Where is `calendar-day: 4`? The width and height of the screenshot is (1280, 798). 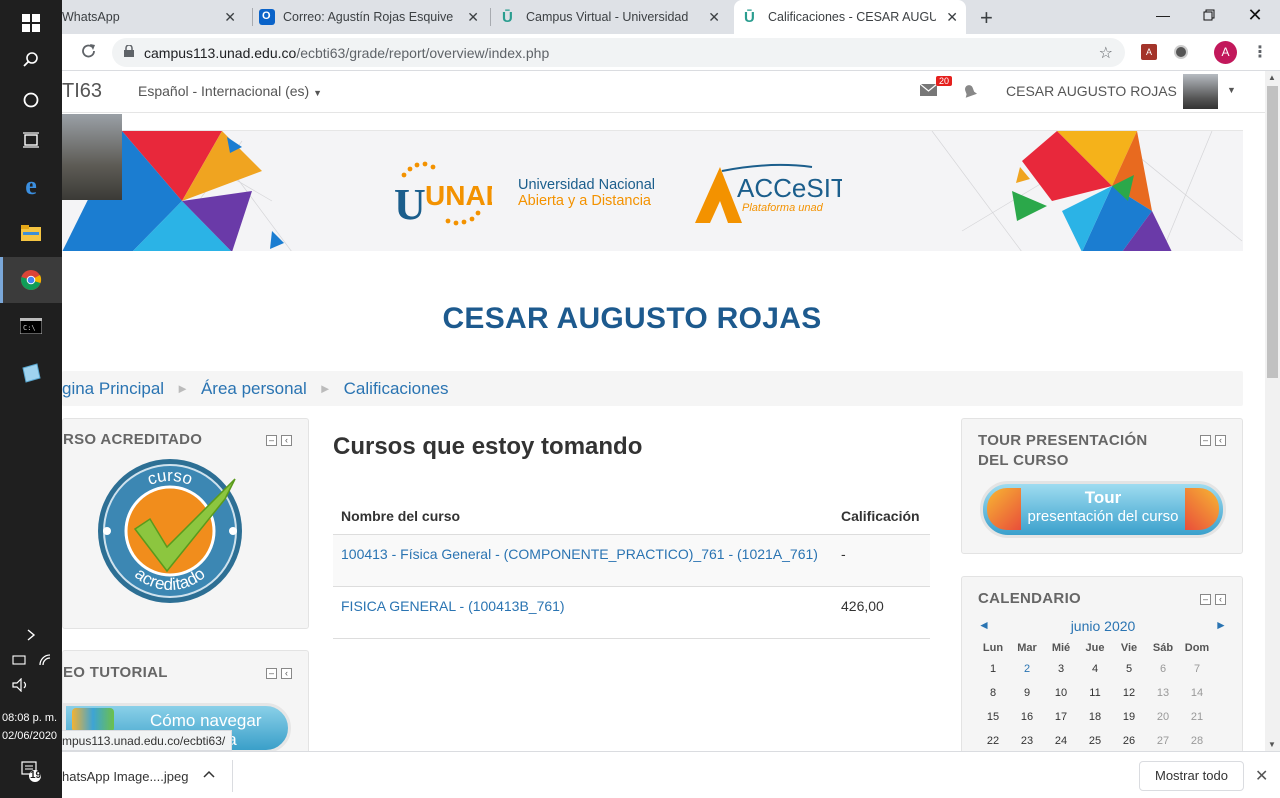
calendar-day: 4 is located at coordinates (1095, 669).